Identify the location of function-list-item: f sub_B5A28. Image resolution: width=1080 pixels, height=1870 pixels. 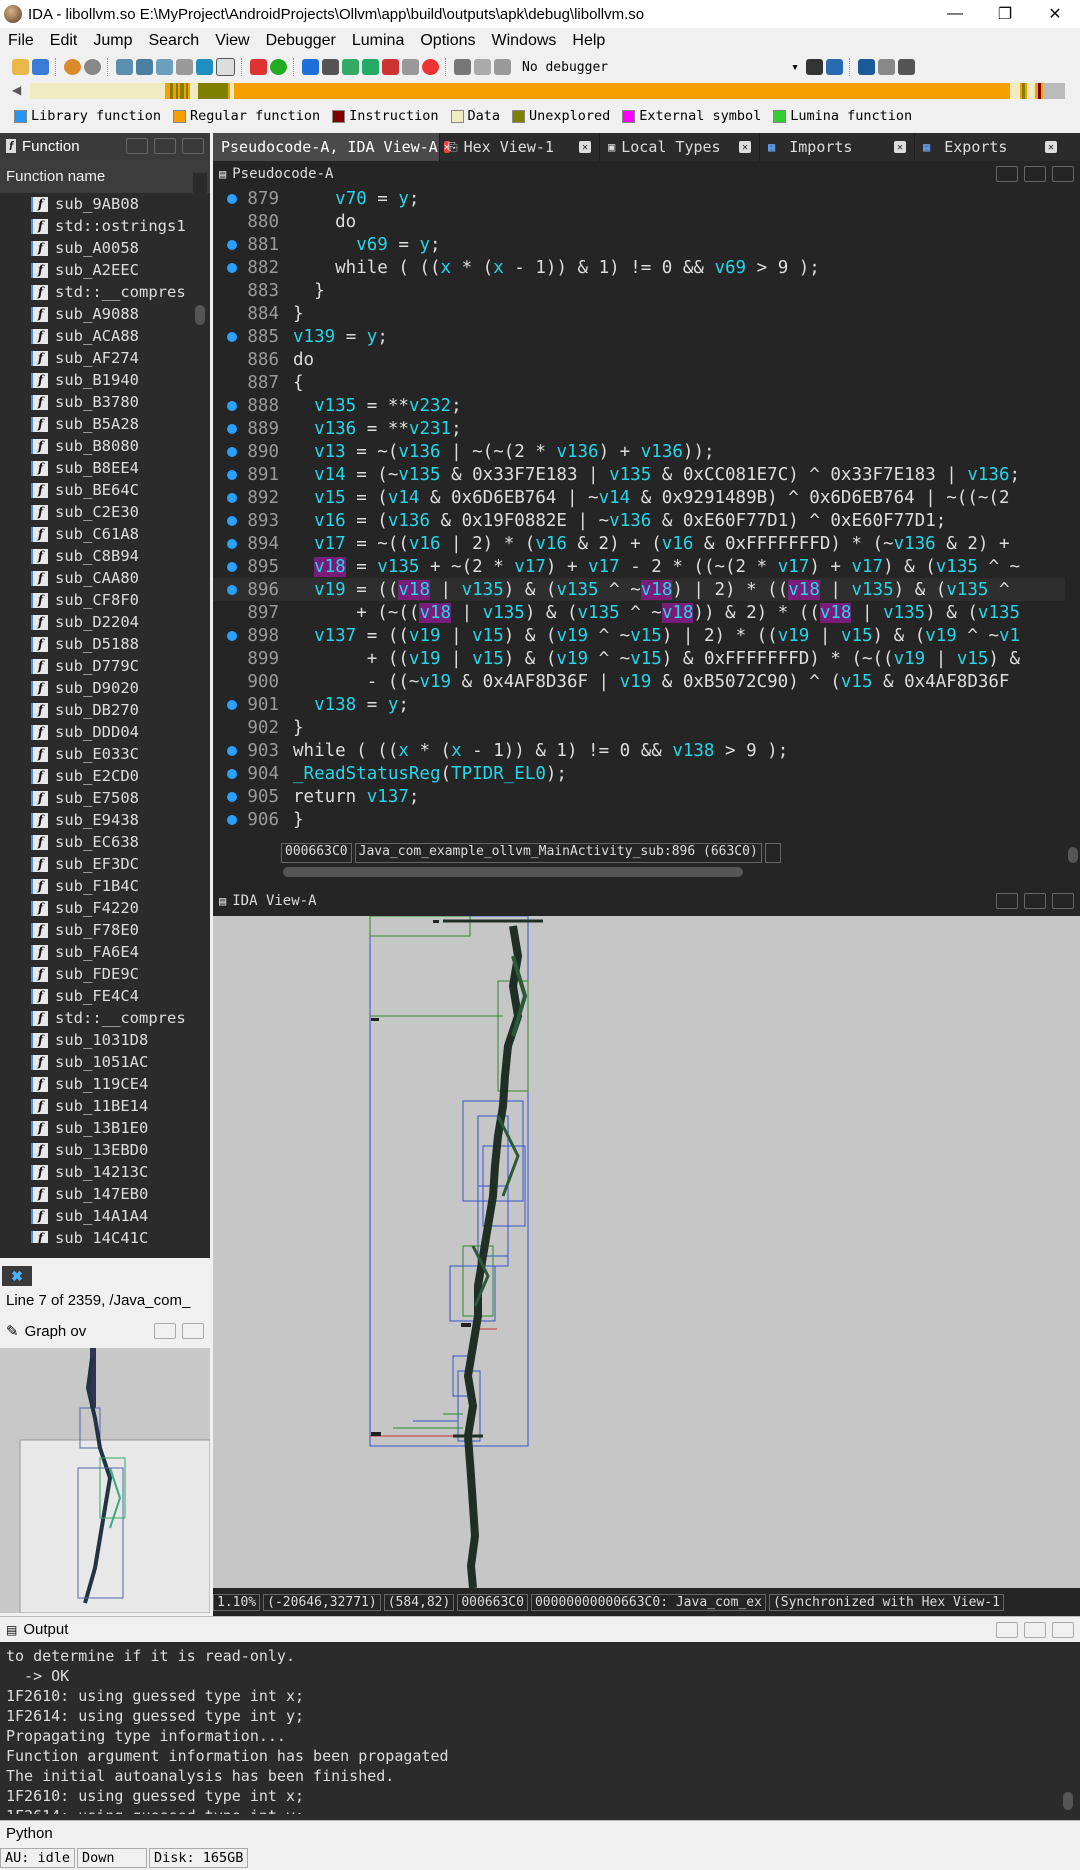
(96, 424).